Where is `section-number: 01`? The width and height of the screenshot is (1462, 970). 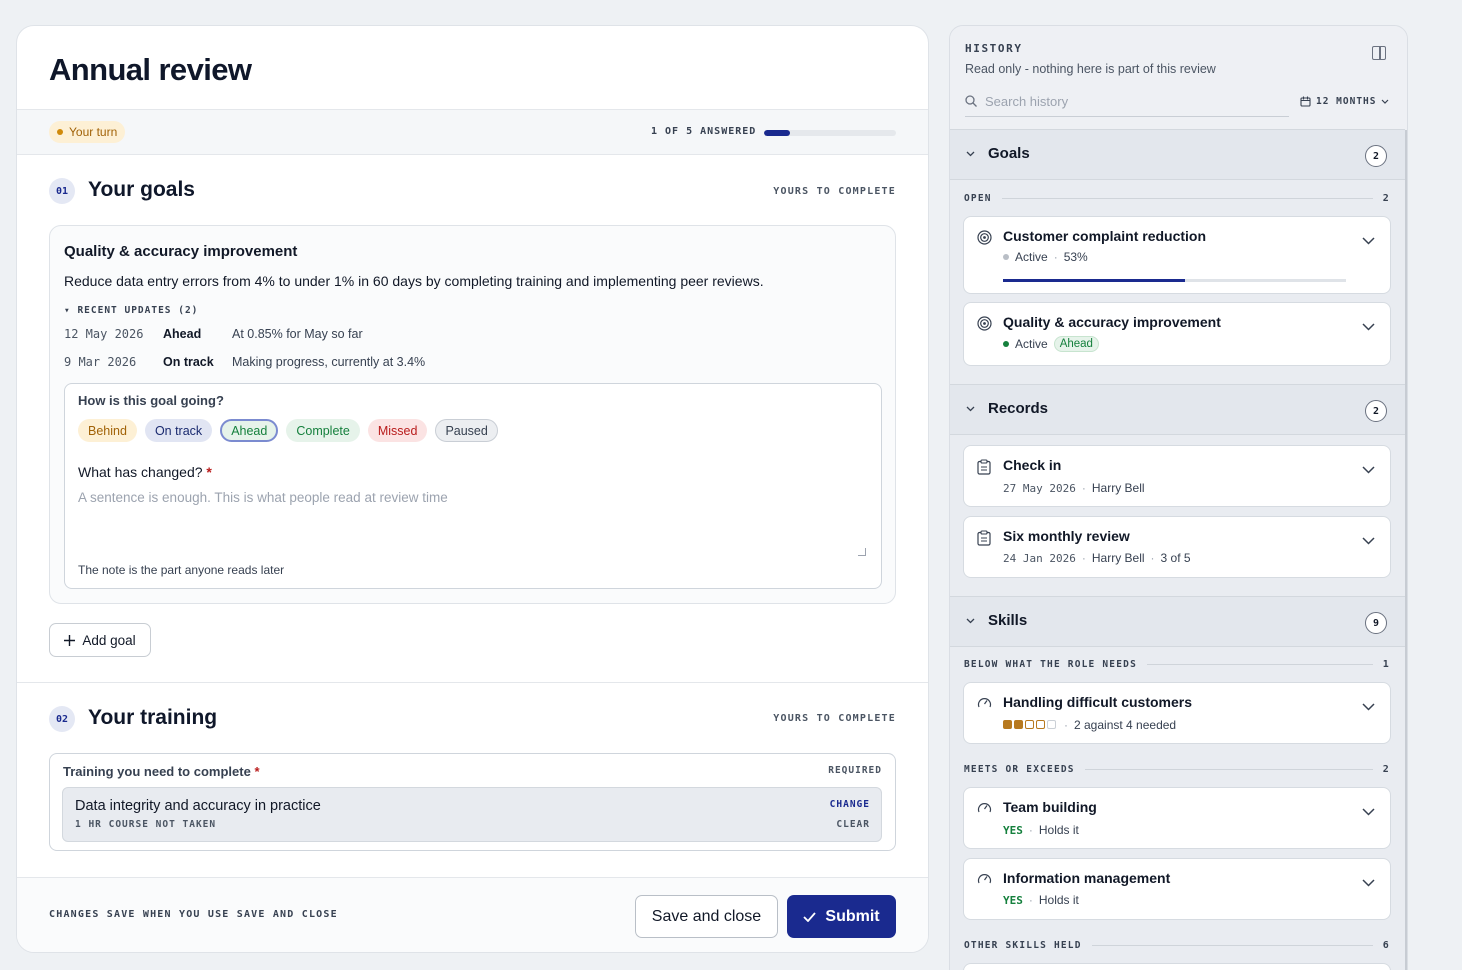
section-number: 01 is located at coordinates (62, 191).